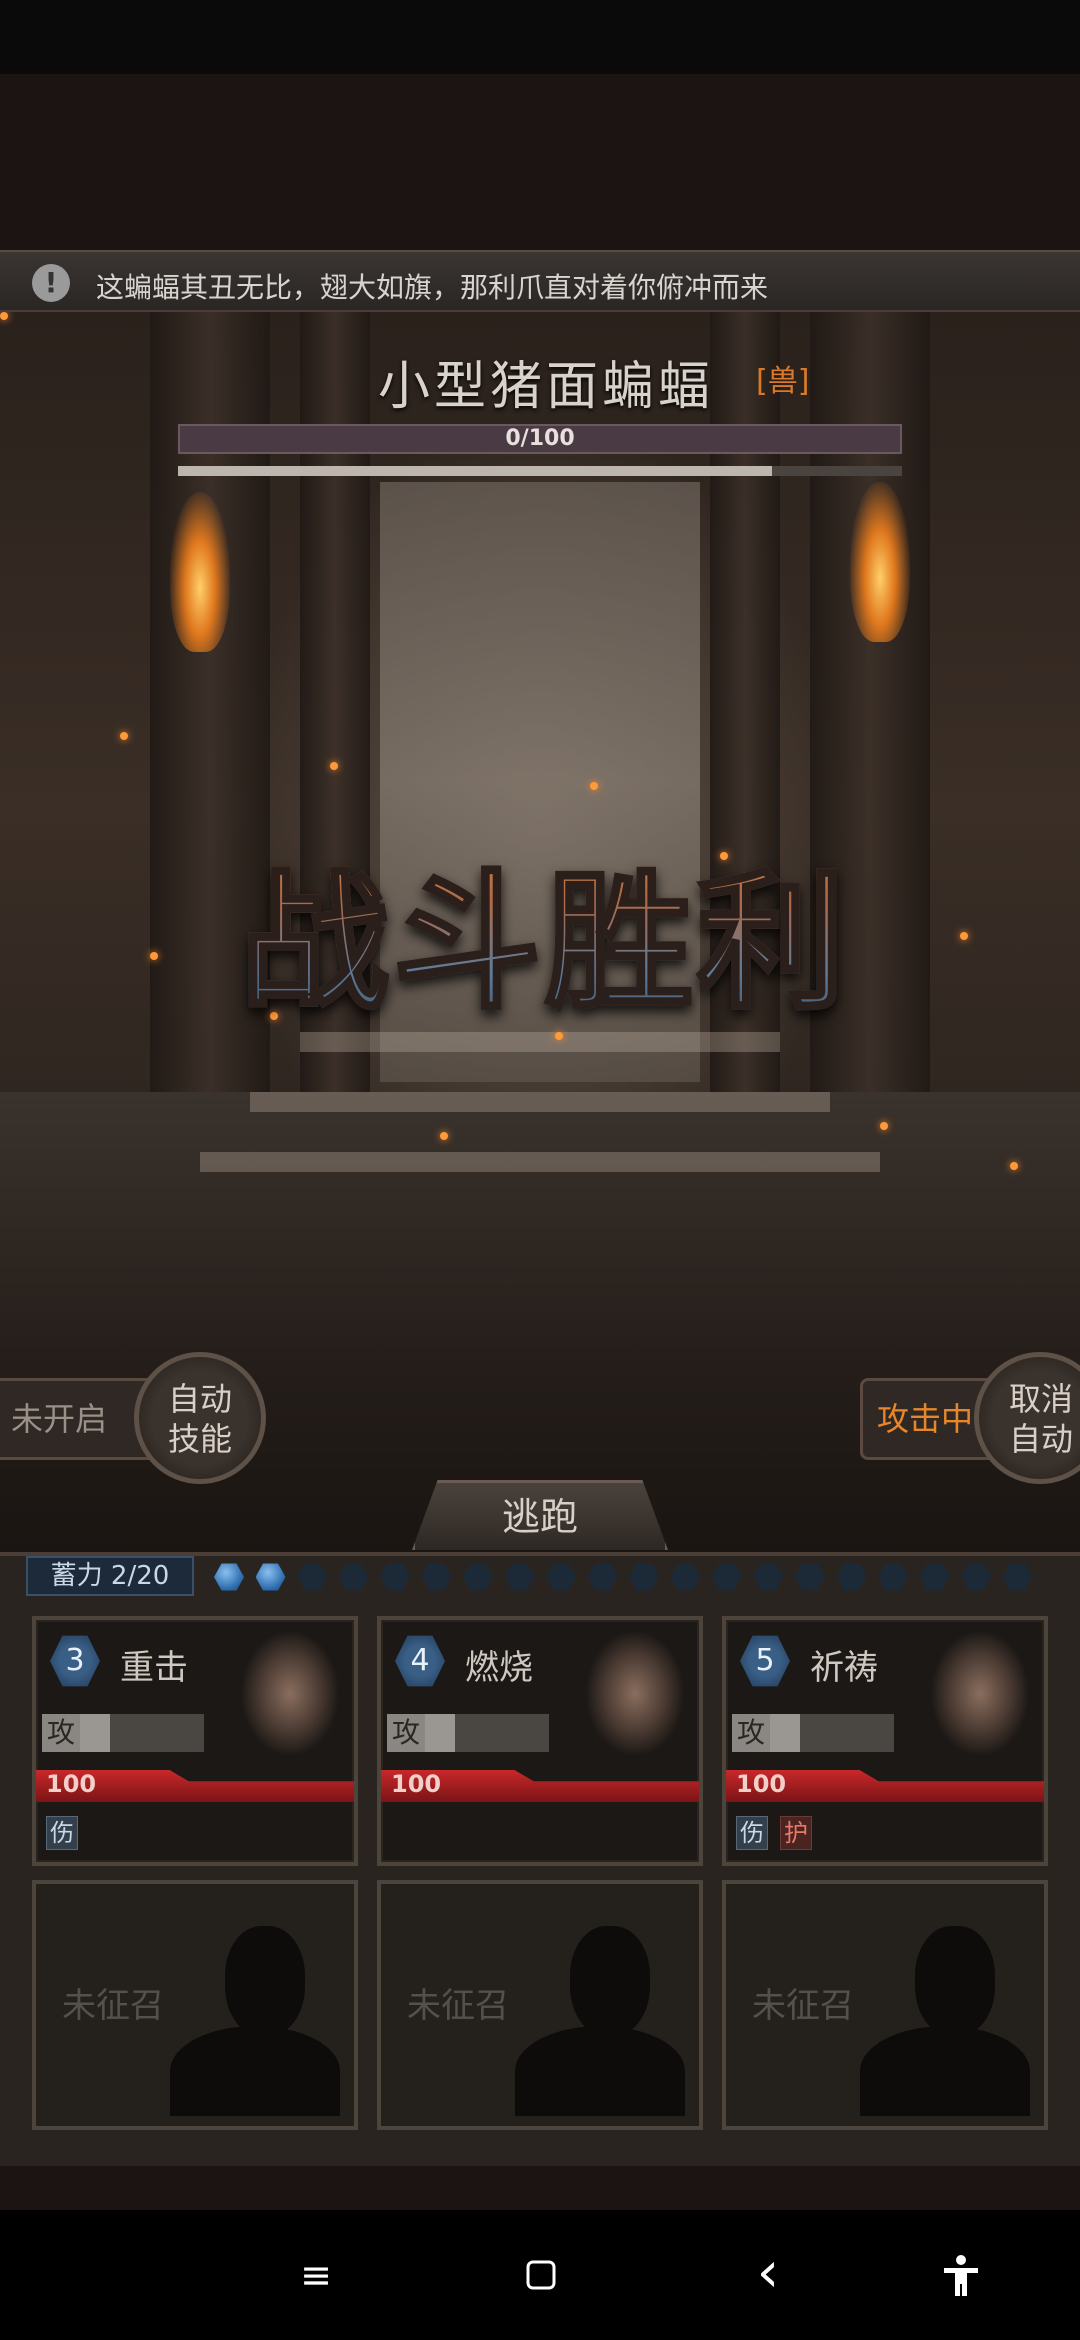  What do you see at coordinates (768, 2273) in the screenshot?
I see `back-icon: ‹` at bounding box center [768, 2273].